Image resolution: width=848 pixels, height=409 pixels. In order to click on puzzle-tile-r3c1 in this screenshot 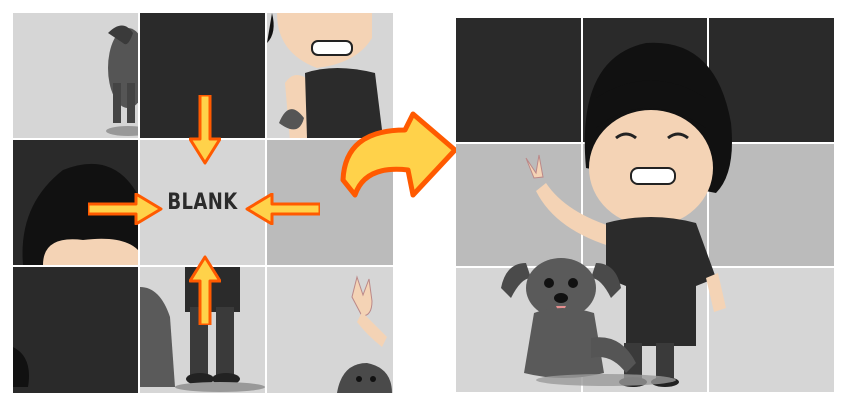, I will do `click(75, 330)`.